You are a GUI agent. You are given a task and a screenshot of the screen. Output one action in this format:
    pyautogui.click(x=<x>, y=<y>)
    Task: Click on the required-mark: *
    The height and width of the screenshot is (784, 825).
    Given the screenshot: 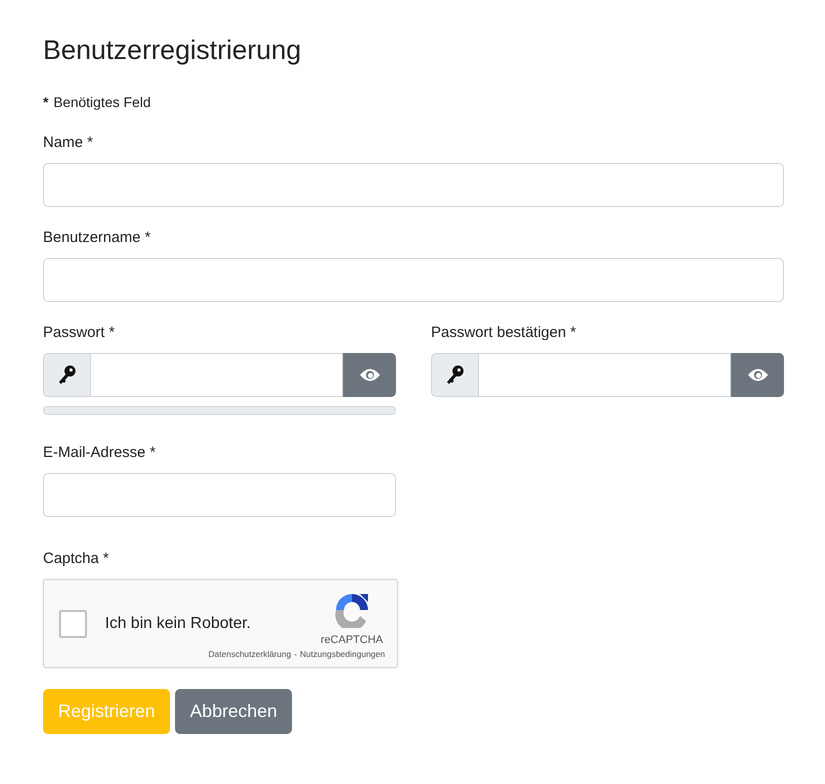 What is the action you would take?
    pyautogui.click(x=45, y=102)
    